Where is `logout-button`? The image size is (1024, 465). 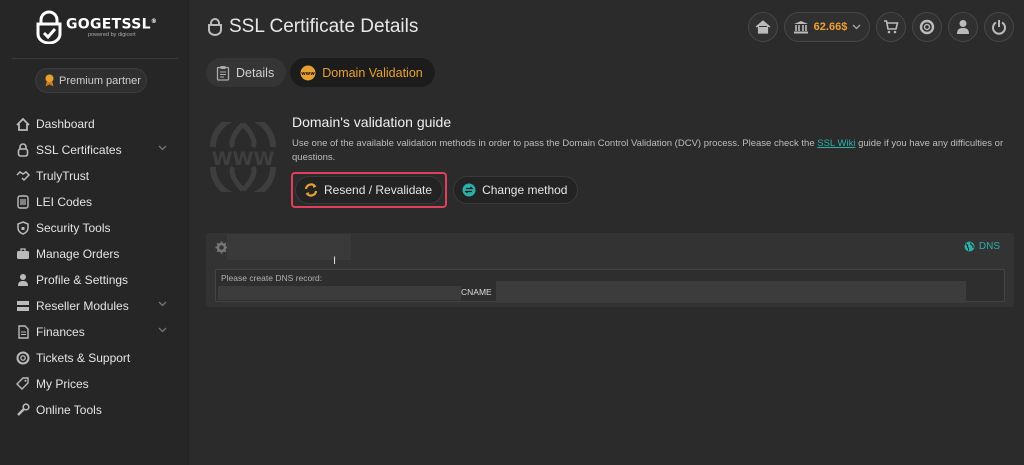 logout-button is located at coordinates (999, 27).